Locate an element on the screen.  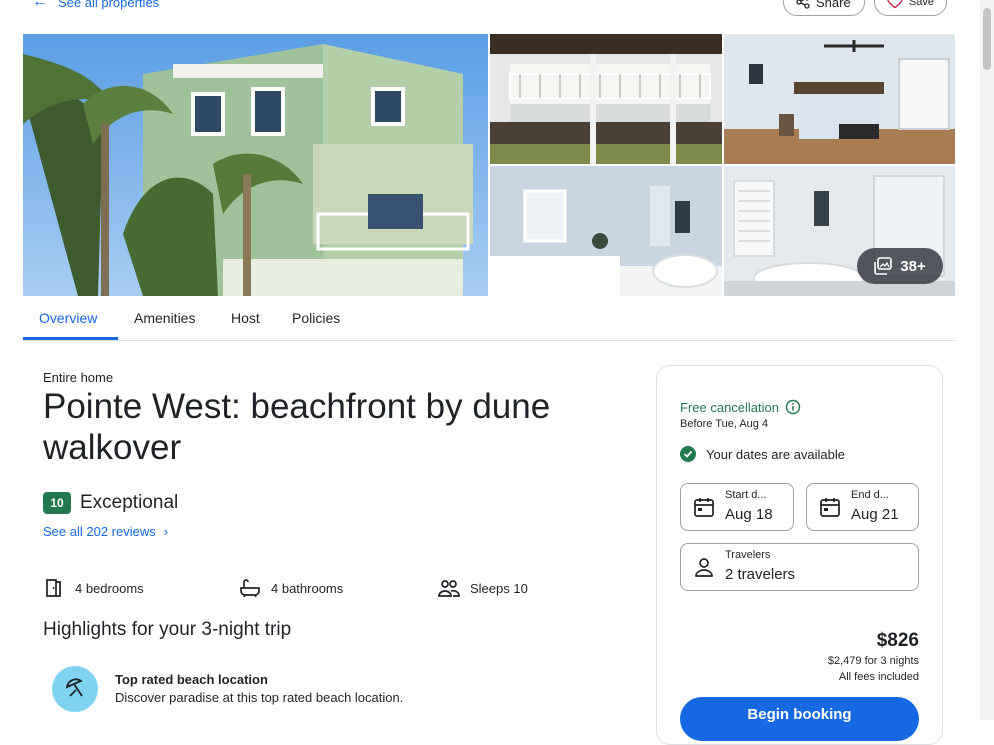
tab-host: Host is located at coordinates (245, 318).